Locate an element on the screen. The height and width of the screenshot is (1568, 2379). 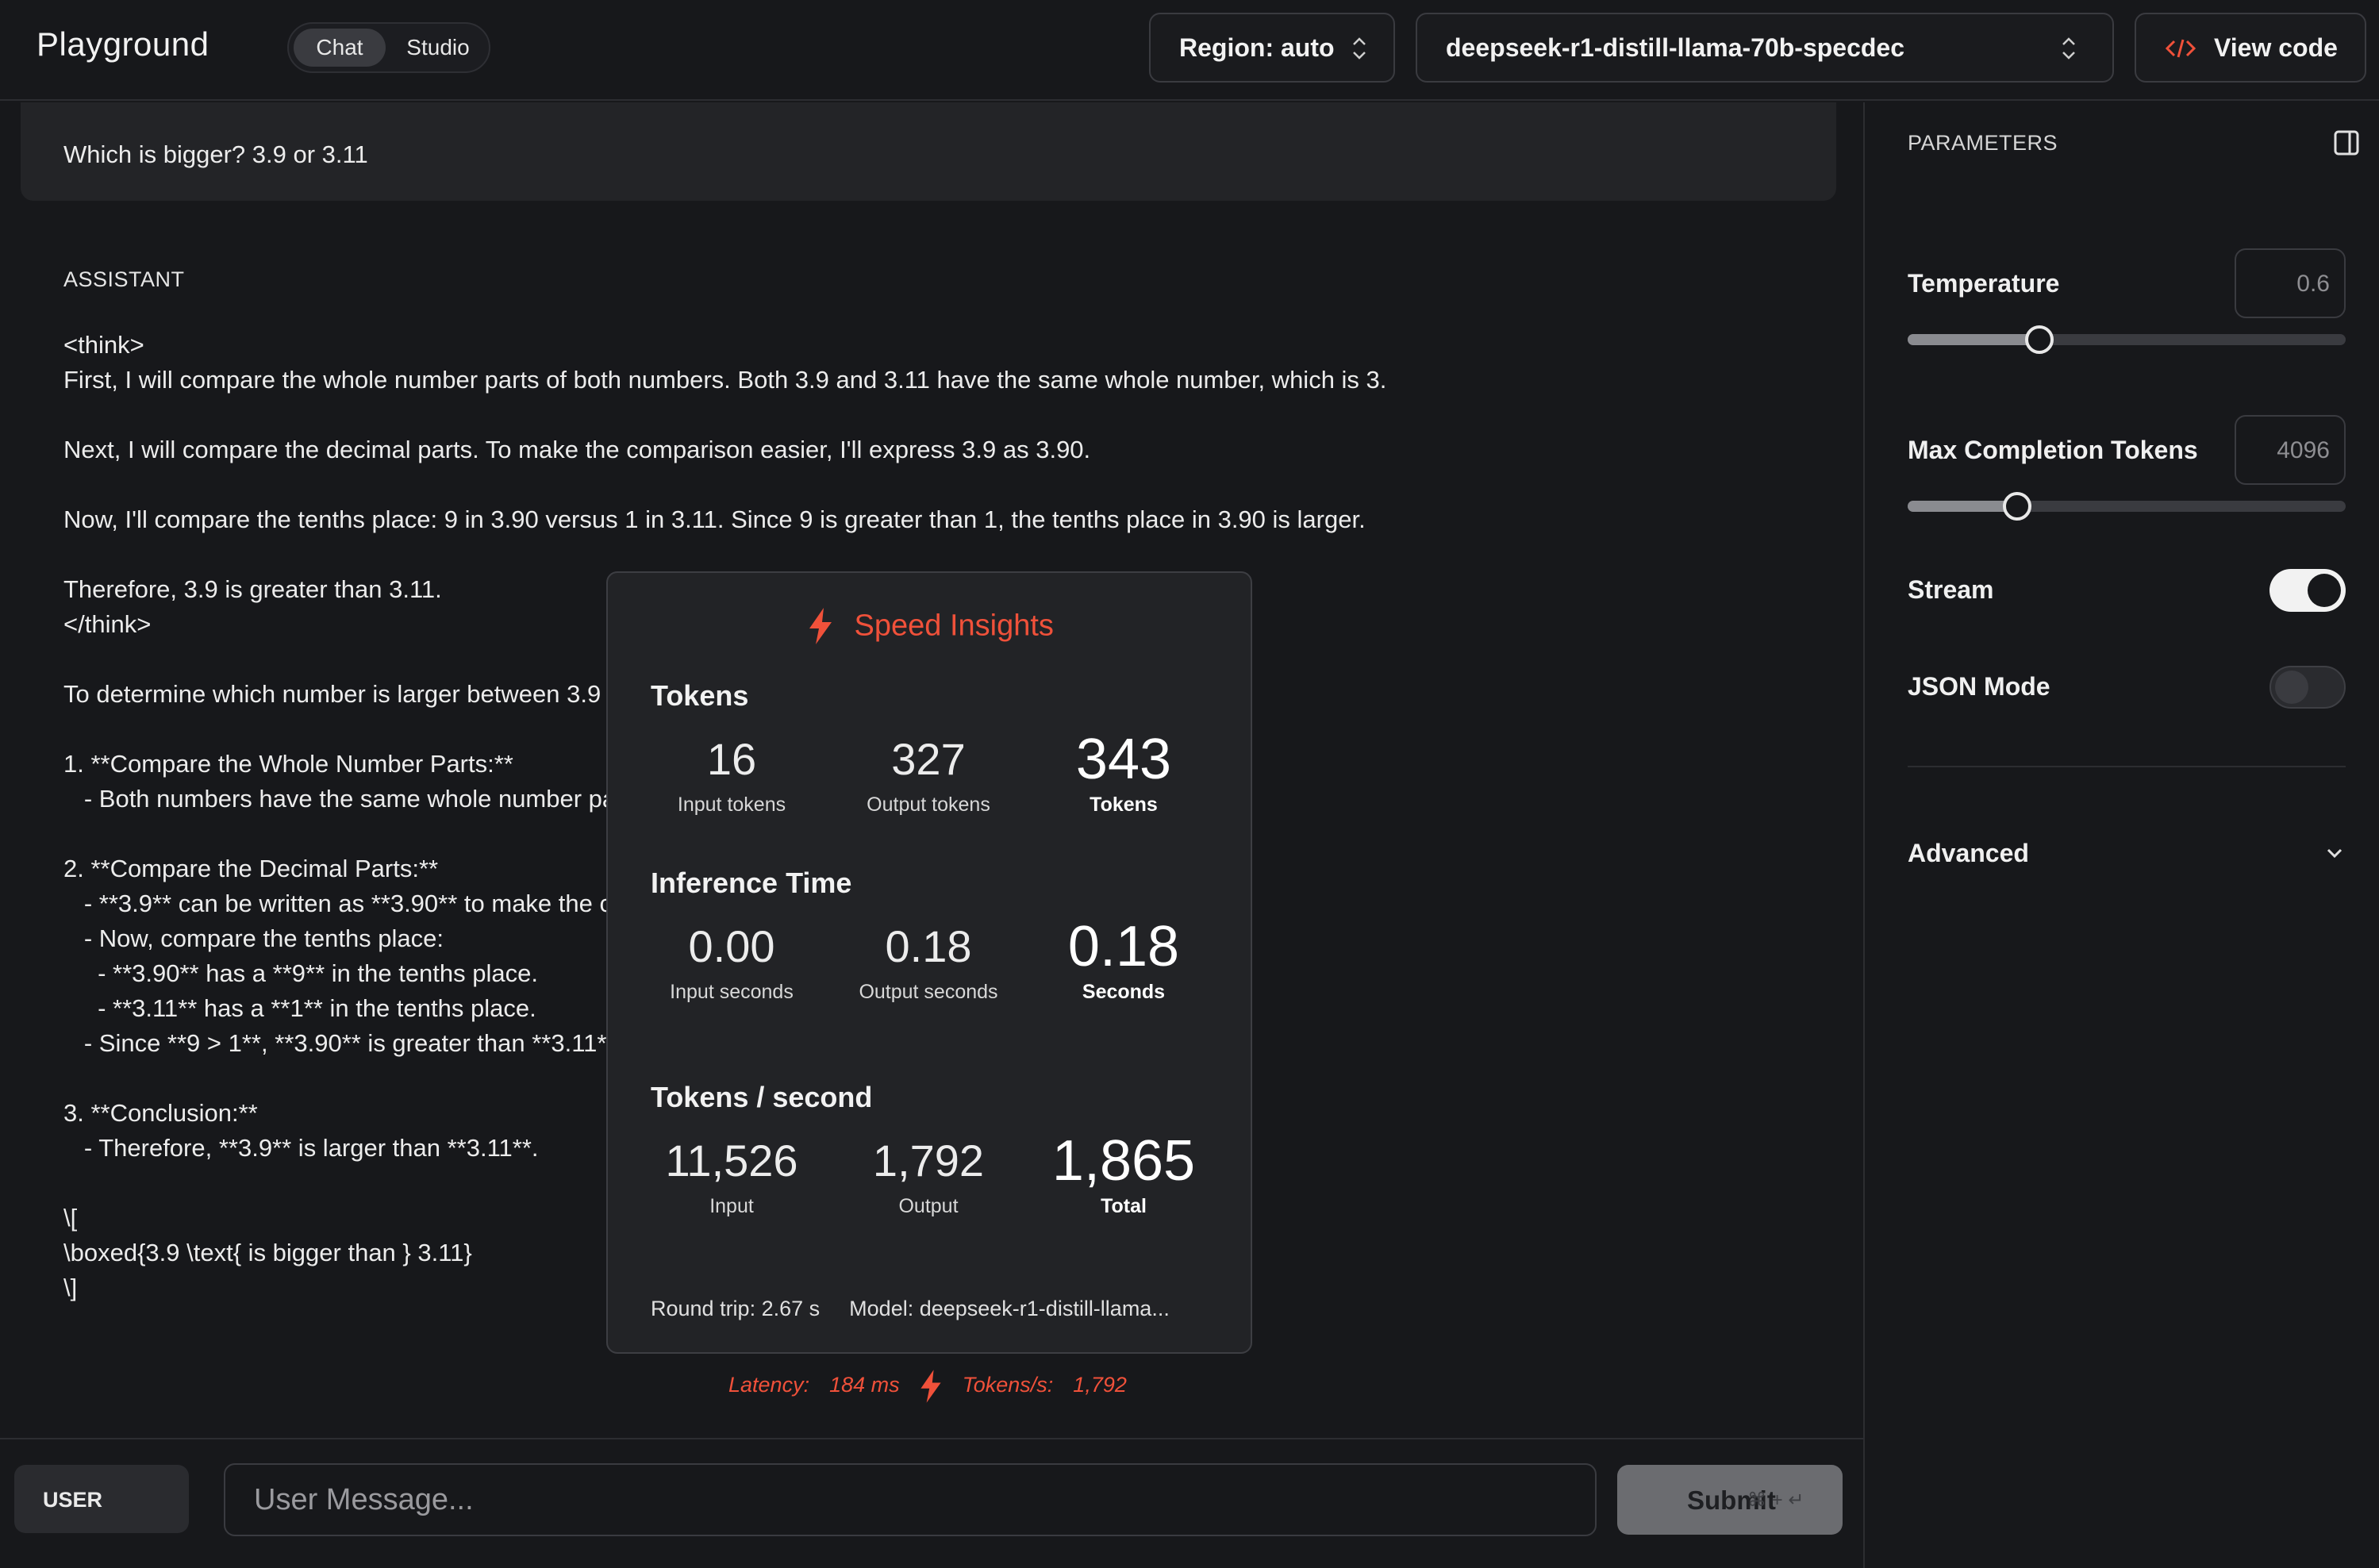
total-tokens-value: 343 is located at coordinates (1123, 759).